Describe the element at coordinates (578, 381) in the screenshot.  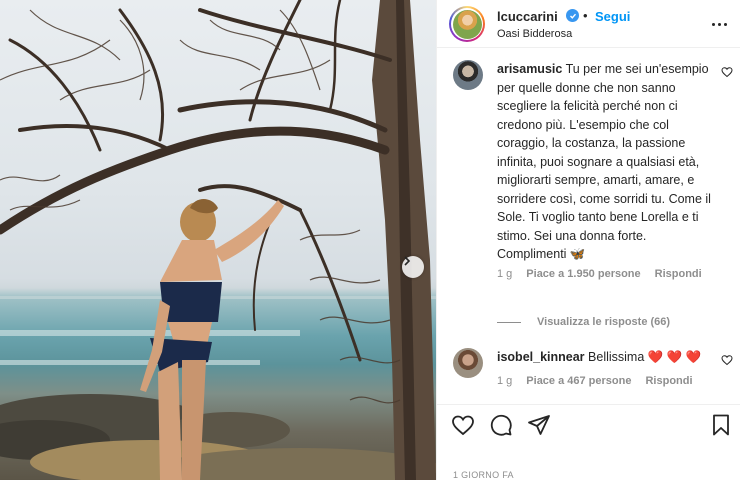
I see `comment-likes: Piace a 467 persone` at that location.